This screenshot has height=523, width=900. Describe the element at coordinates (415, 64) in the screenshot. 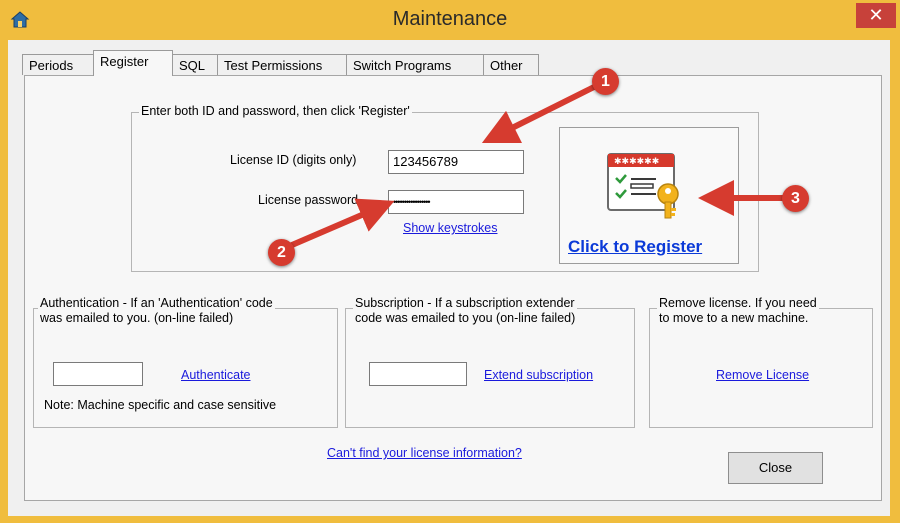

I see `tab-switch-programs: Switch Programs` at that location.